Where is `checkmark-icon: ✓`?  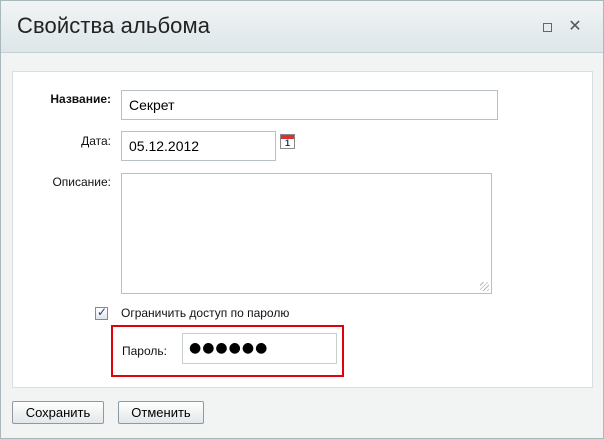 checkmark-icon: ✓ is located at coordinates (102, 312).